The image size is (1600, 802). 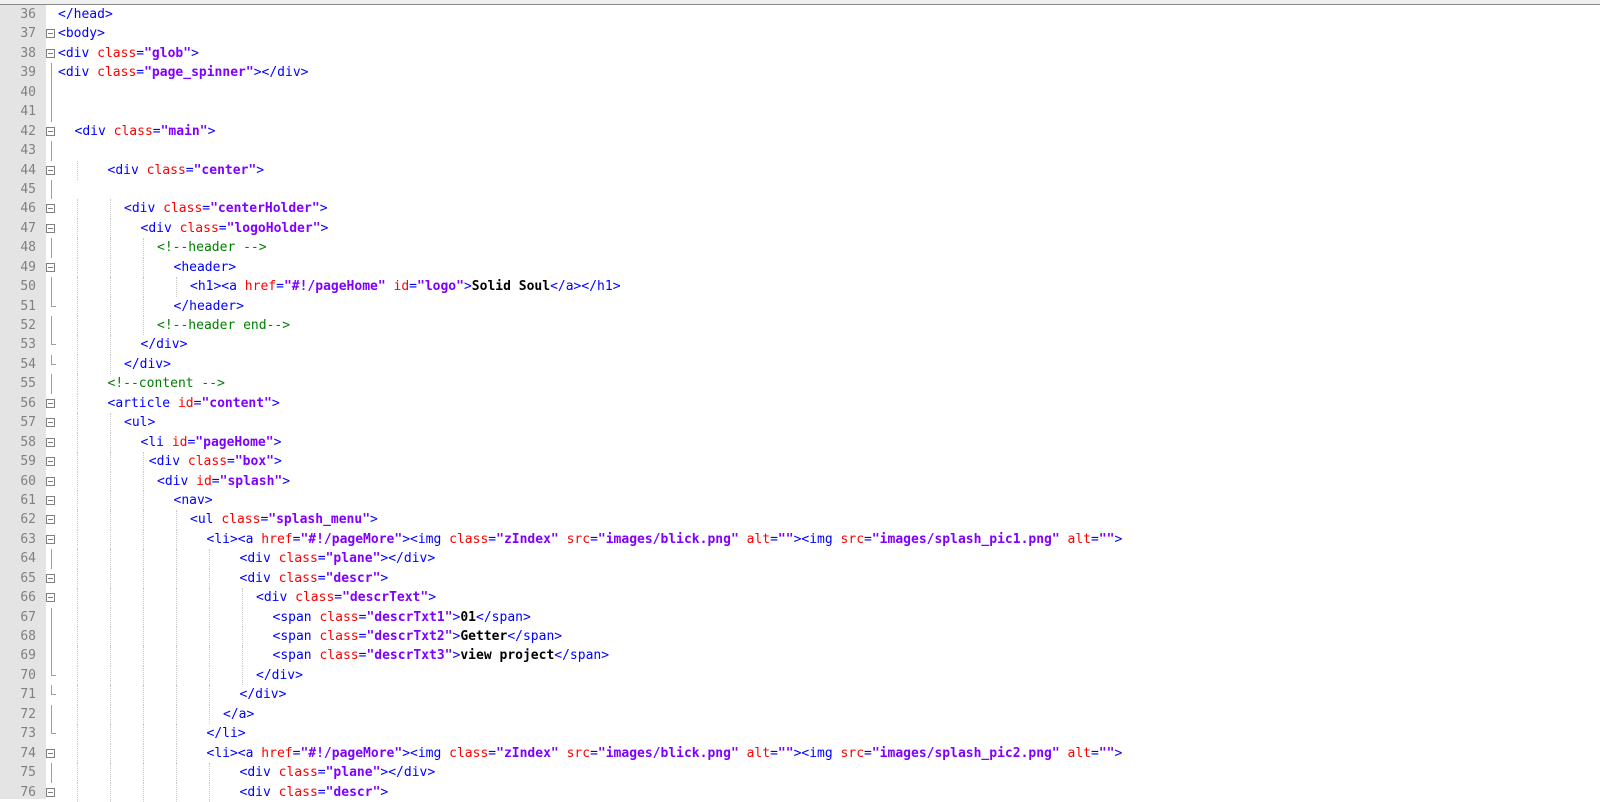 I want to click on code-line: 44 <div class="center">, so click(x=800, y=170).